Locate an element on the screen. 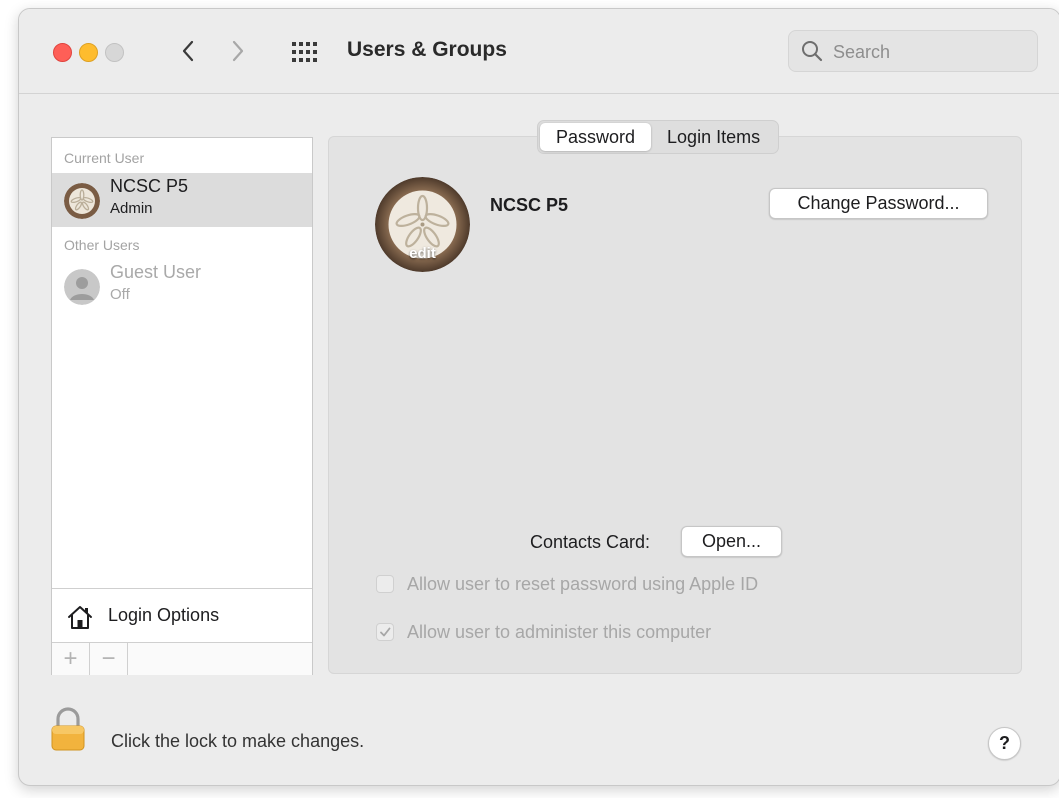 This screenshot has width=1059, height=798. user-status: Off is located at coordinates (120, 294).